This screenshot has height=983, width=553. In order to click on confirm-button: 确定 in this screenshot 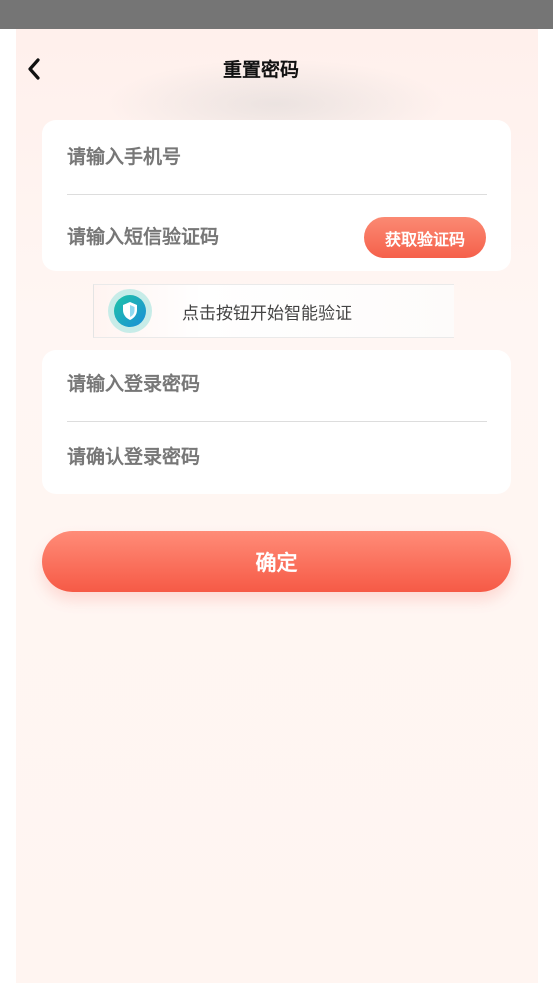, I will do `click(276, 561)`.